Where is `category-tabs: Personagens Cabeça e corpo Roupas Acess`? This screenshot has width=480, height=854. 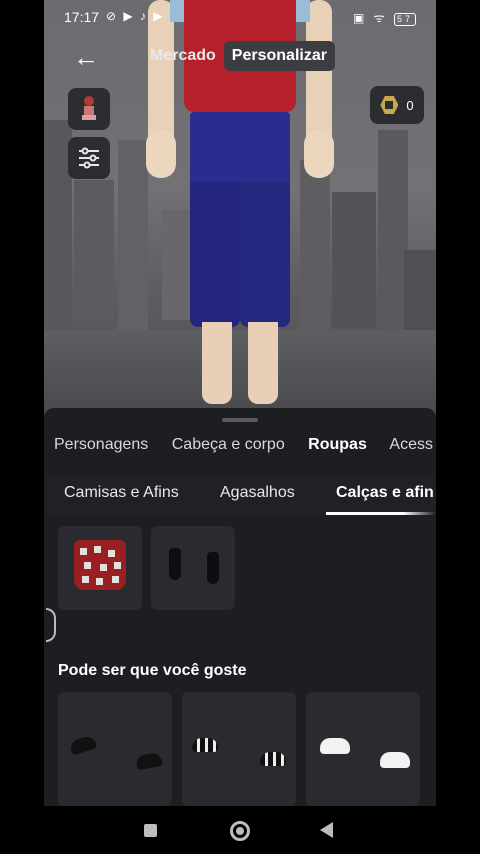 category-tabs: Personagens Cabeça e corpo Roupas Acess is located at coordinates (245, 445).